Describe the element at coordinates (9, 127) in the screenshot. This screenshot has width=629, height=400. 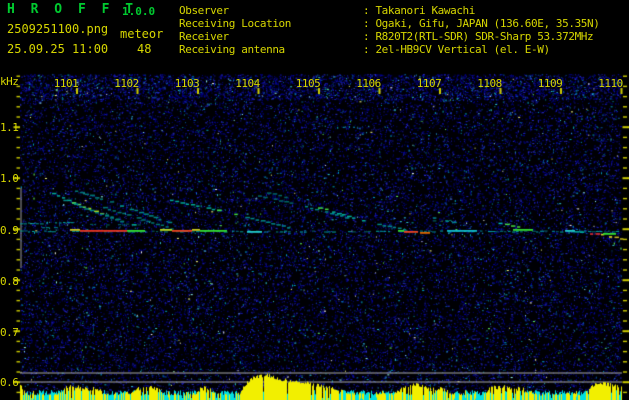
I see `freq-axis-label: 1.1` at that location.